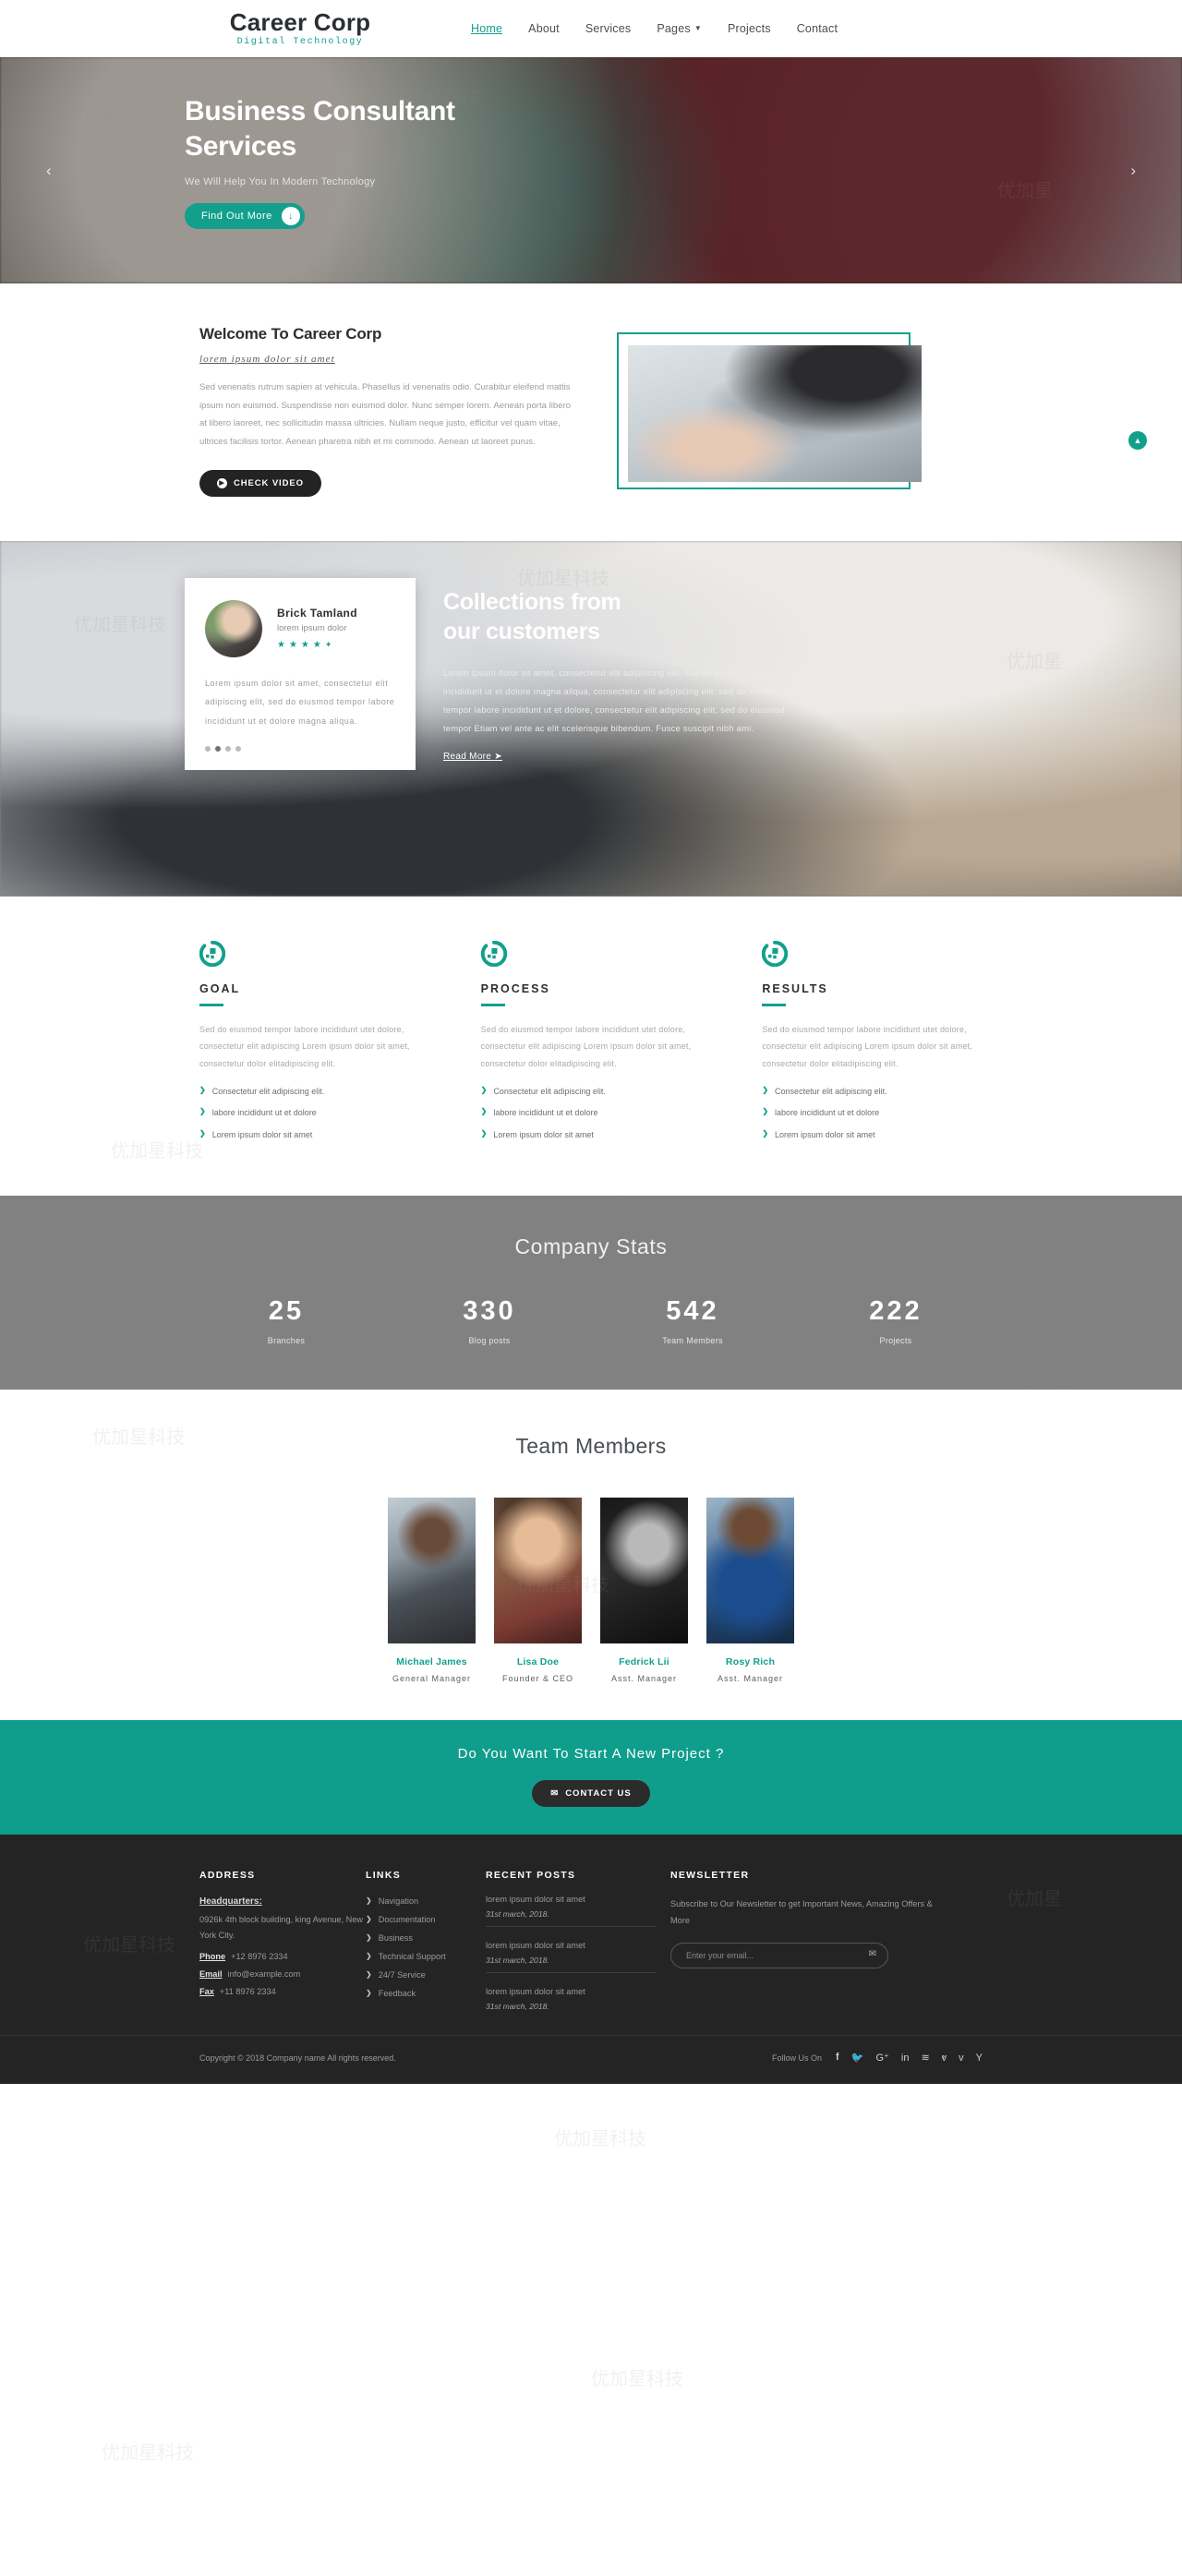  What do you see at coordinates (749, 28) in the screenshot?
I see `nav-item-projects: Projects` at bounding box center [749, 28].